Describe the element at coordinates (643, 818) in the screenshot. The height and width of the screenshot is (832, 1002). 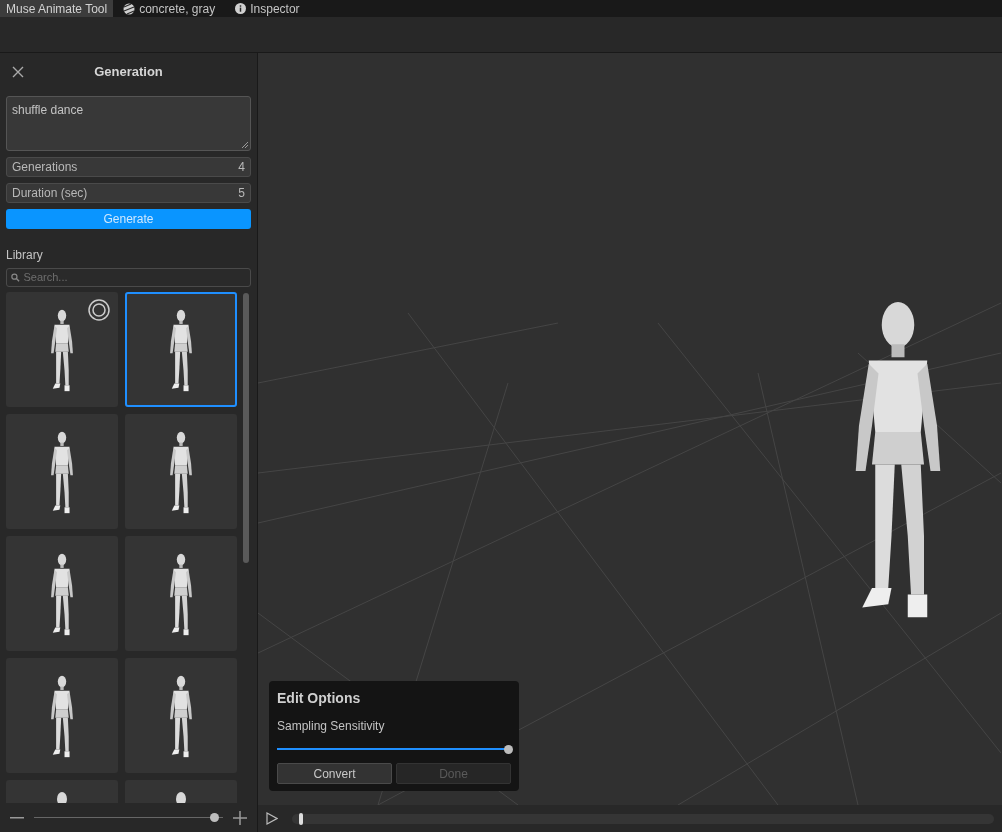
I see `timeline-track` at that location.